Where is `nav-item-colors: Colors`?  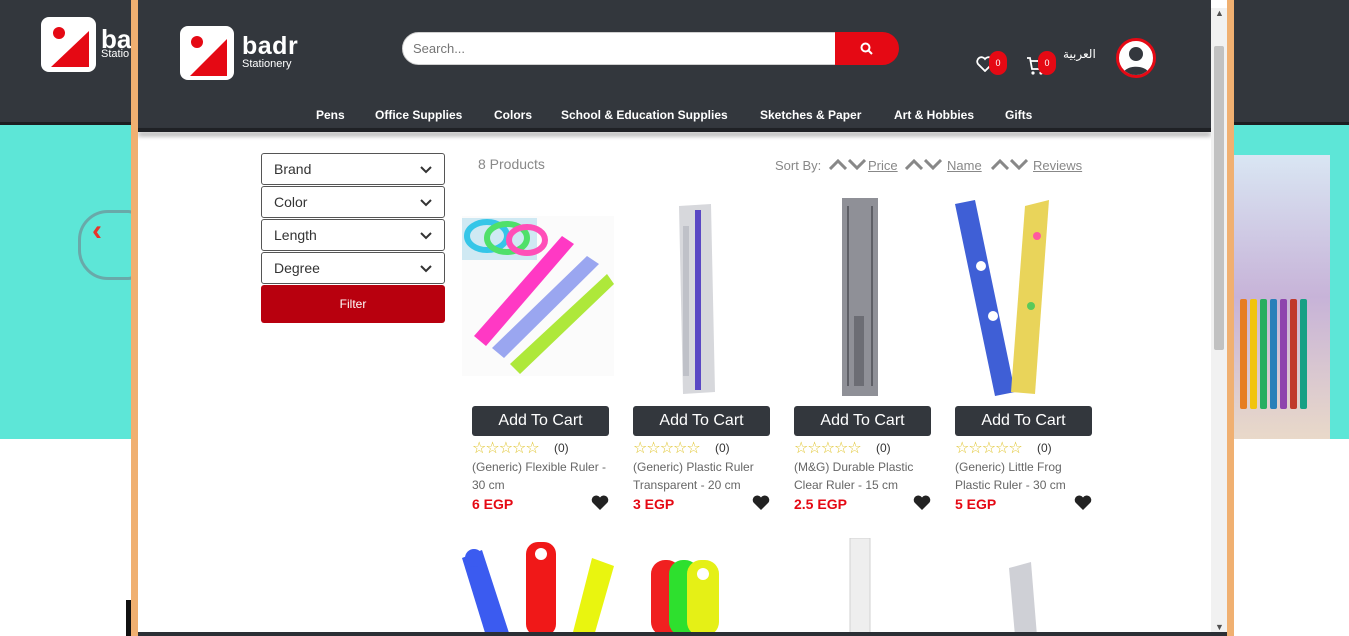
nav-item-colors: Colors is located at coordinates (513, 115).